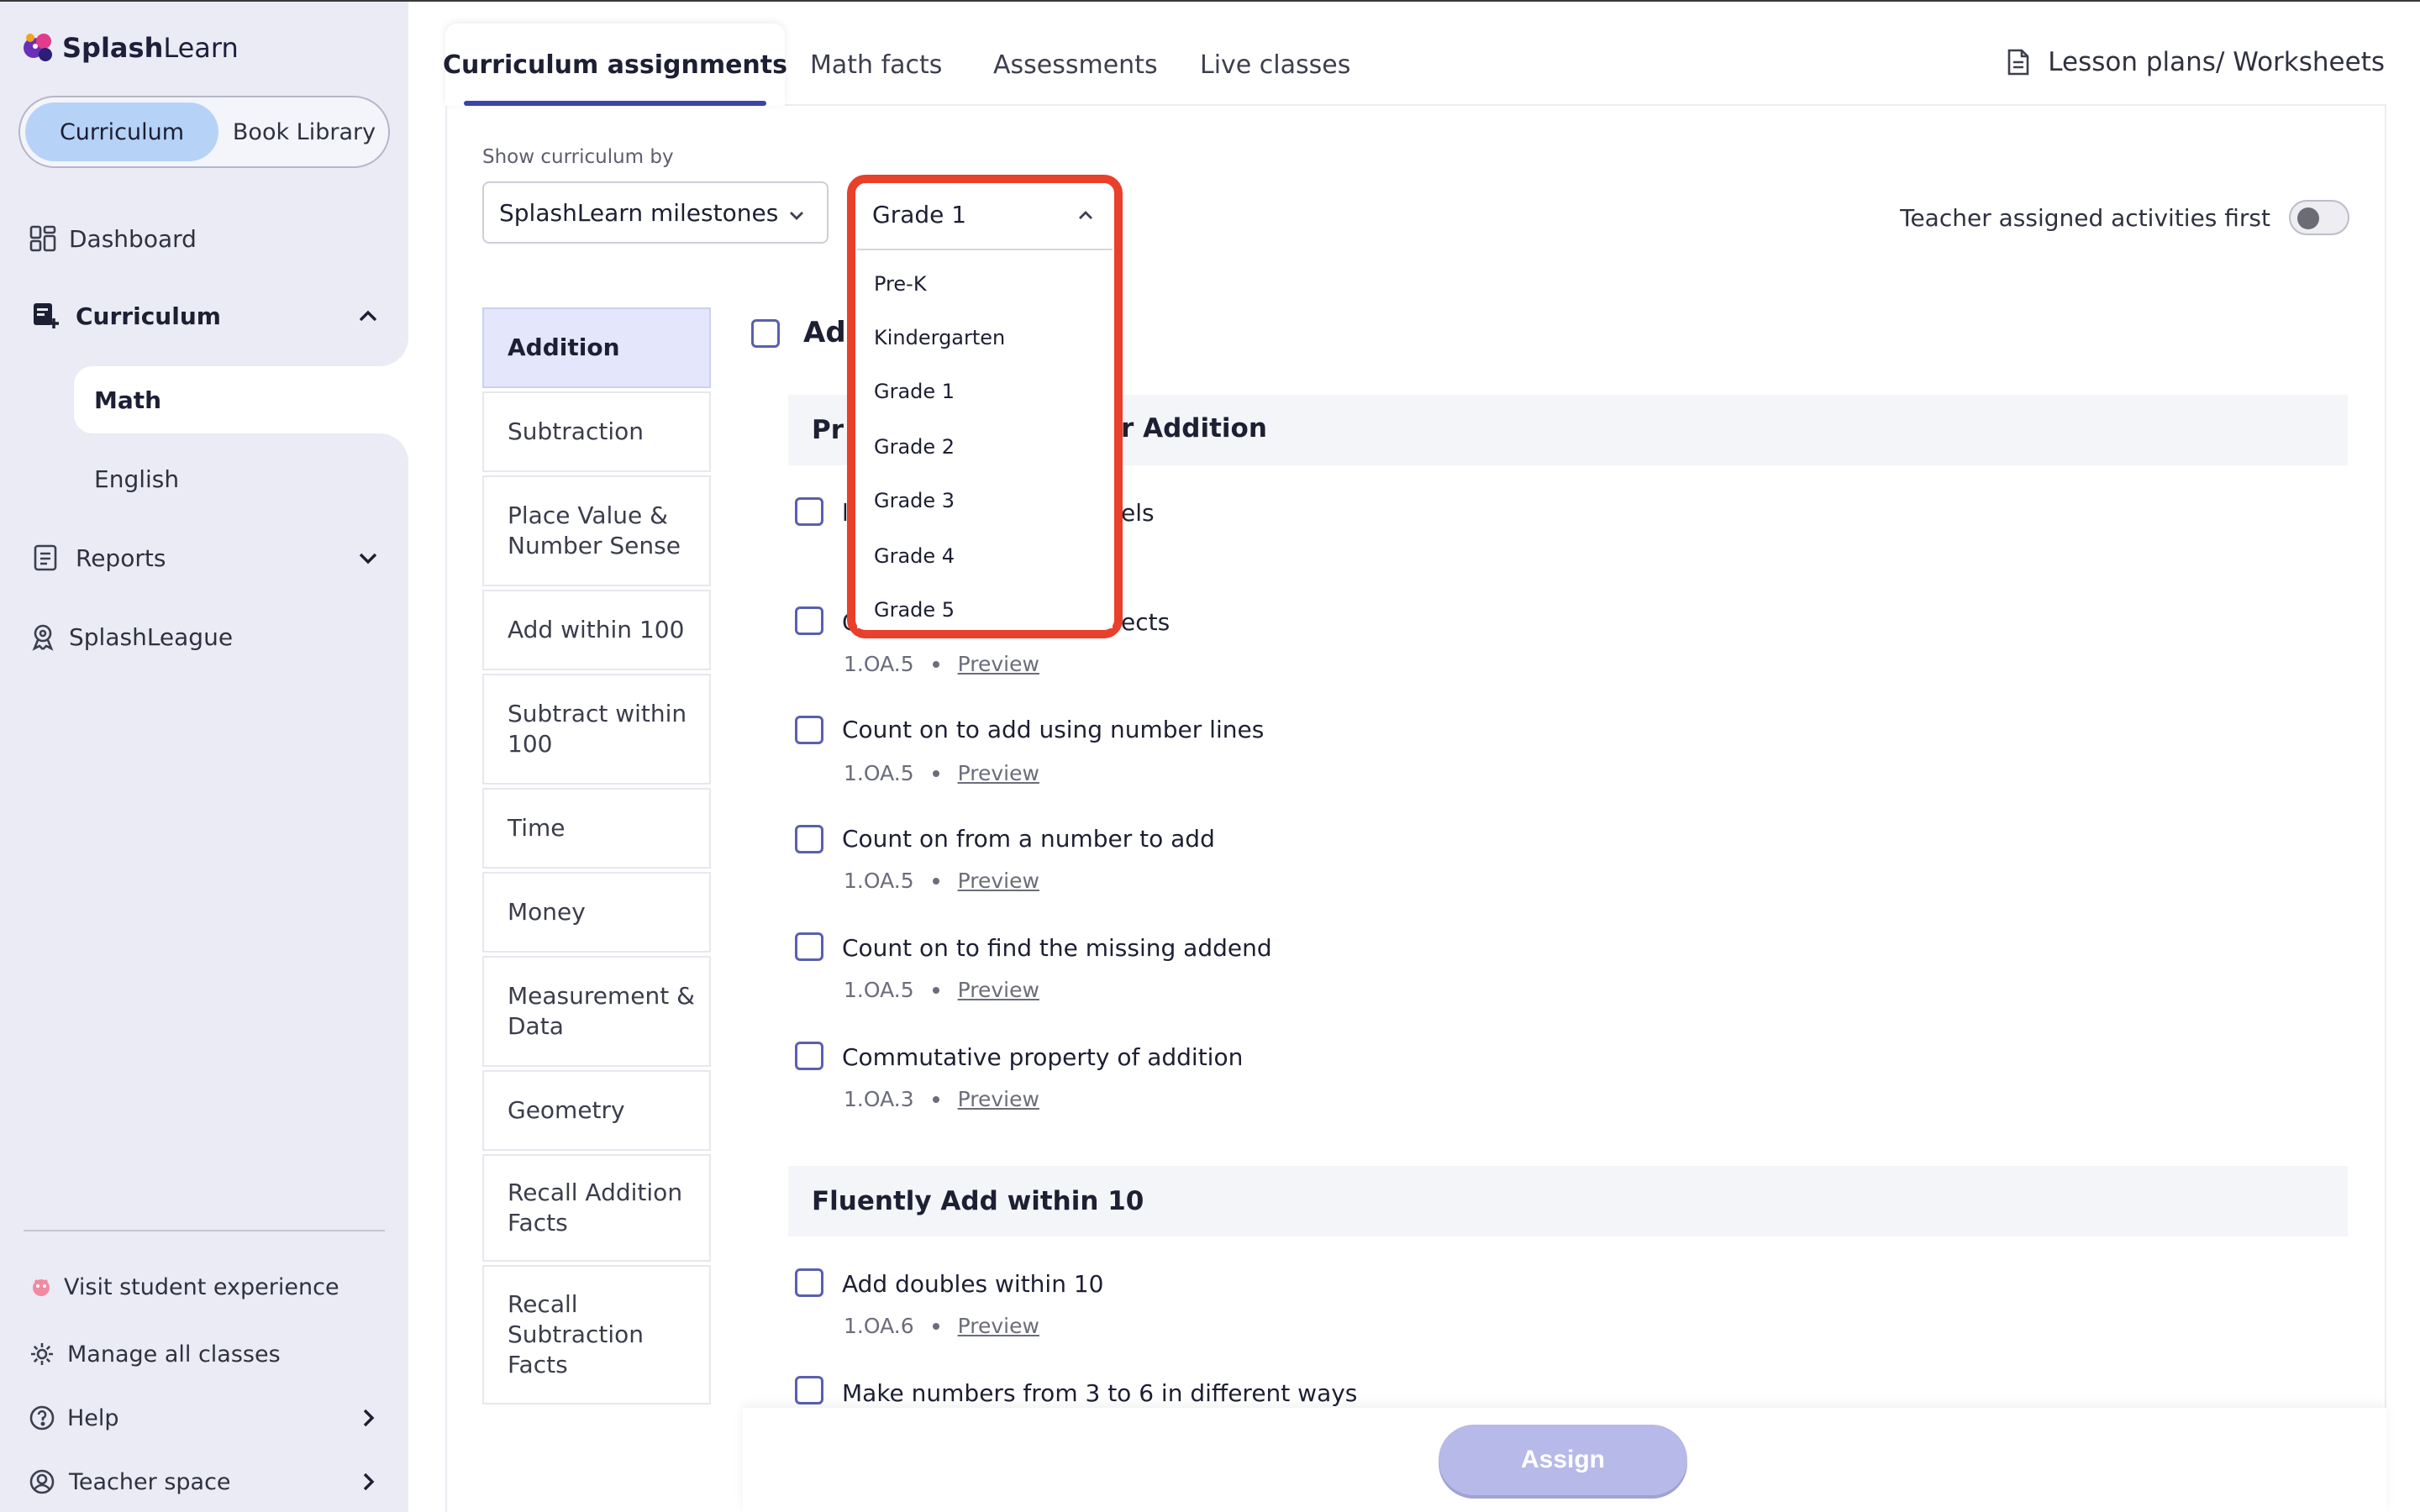 This screenshot has height=1512, width=2420. Describe the element at coordinates (597, 1110) in the screenshot. I see `topic-geometry: Geometry` at that location.